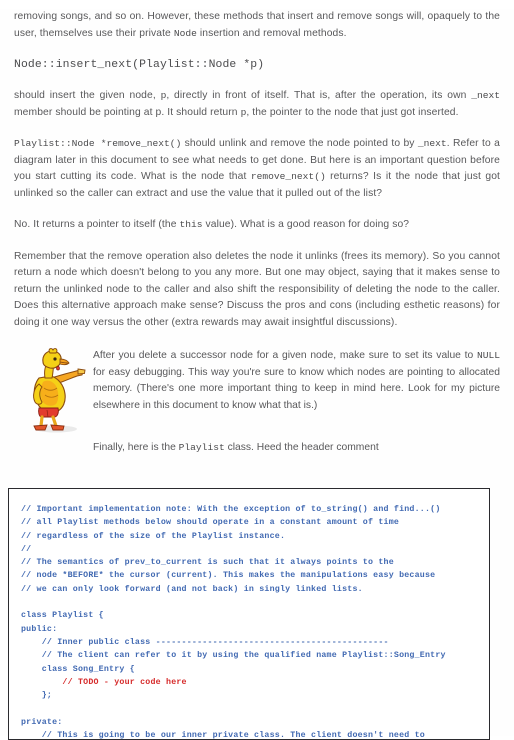 This screenshot has width=514, height=740. Describe the element at coordinates (37, 696) in the screenshot. I see `code-line: };` at that location.